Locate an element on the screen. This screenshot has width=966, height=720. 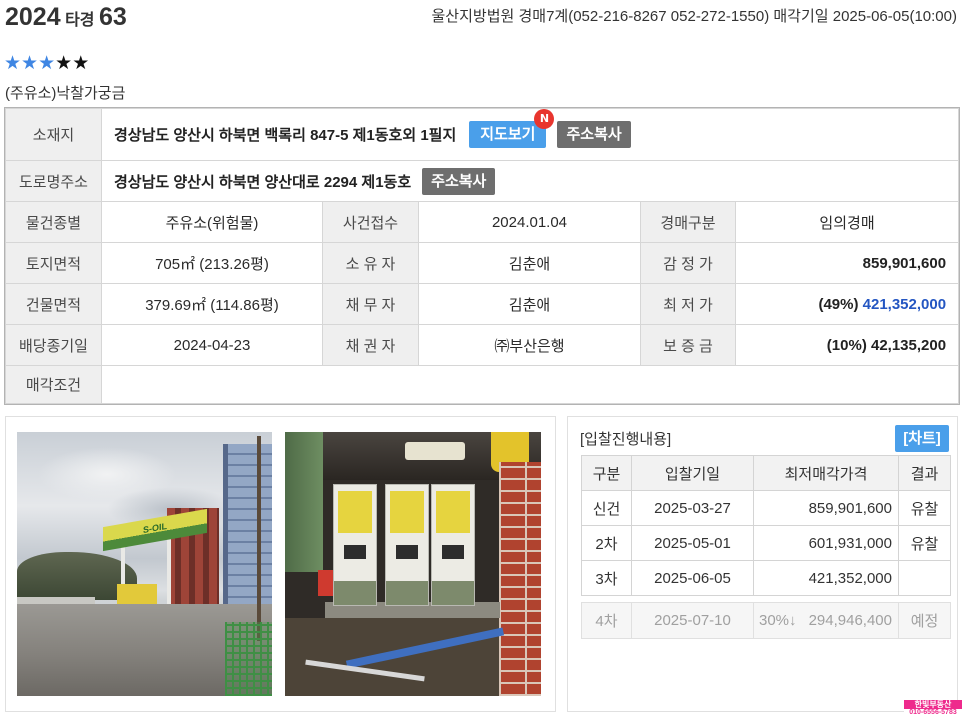
copy-address-button: 주소복사 is located at coordinates (594, 134).